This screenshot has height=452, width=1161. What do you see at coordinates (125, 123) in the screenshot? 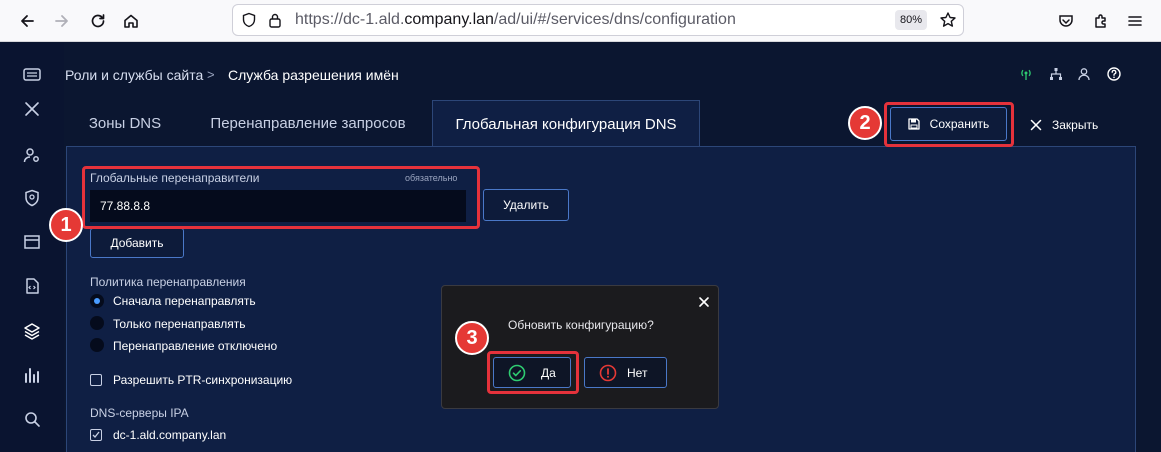
I see `tab-dns-zones: Зоны DNS` at bounding box center [125, 123].